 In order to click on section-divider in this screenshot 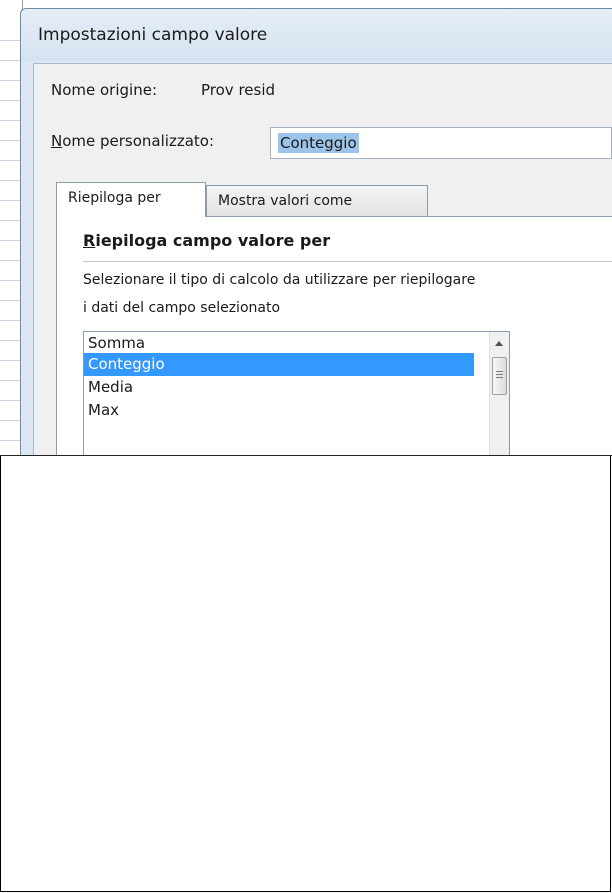, I will do `click(347, 261)`.